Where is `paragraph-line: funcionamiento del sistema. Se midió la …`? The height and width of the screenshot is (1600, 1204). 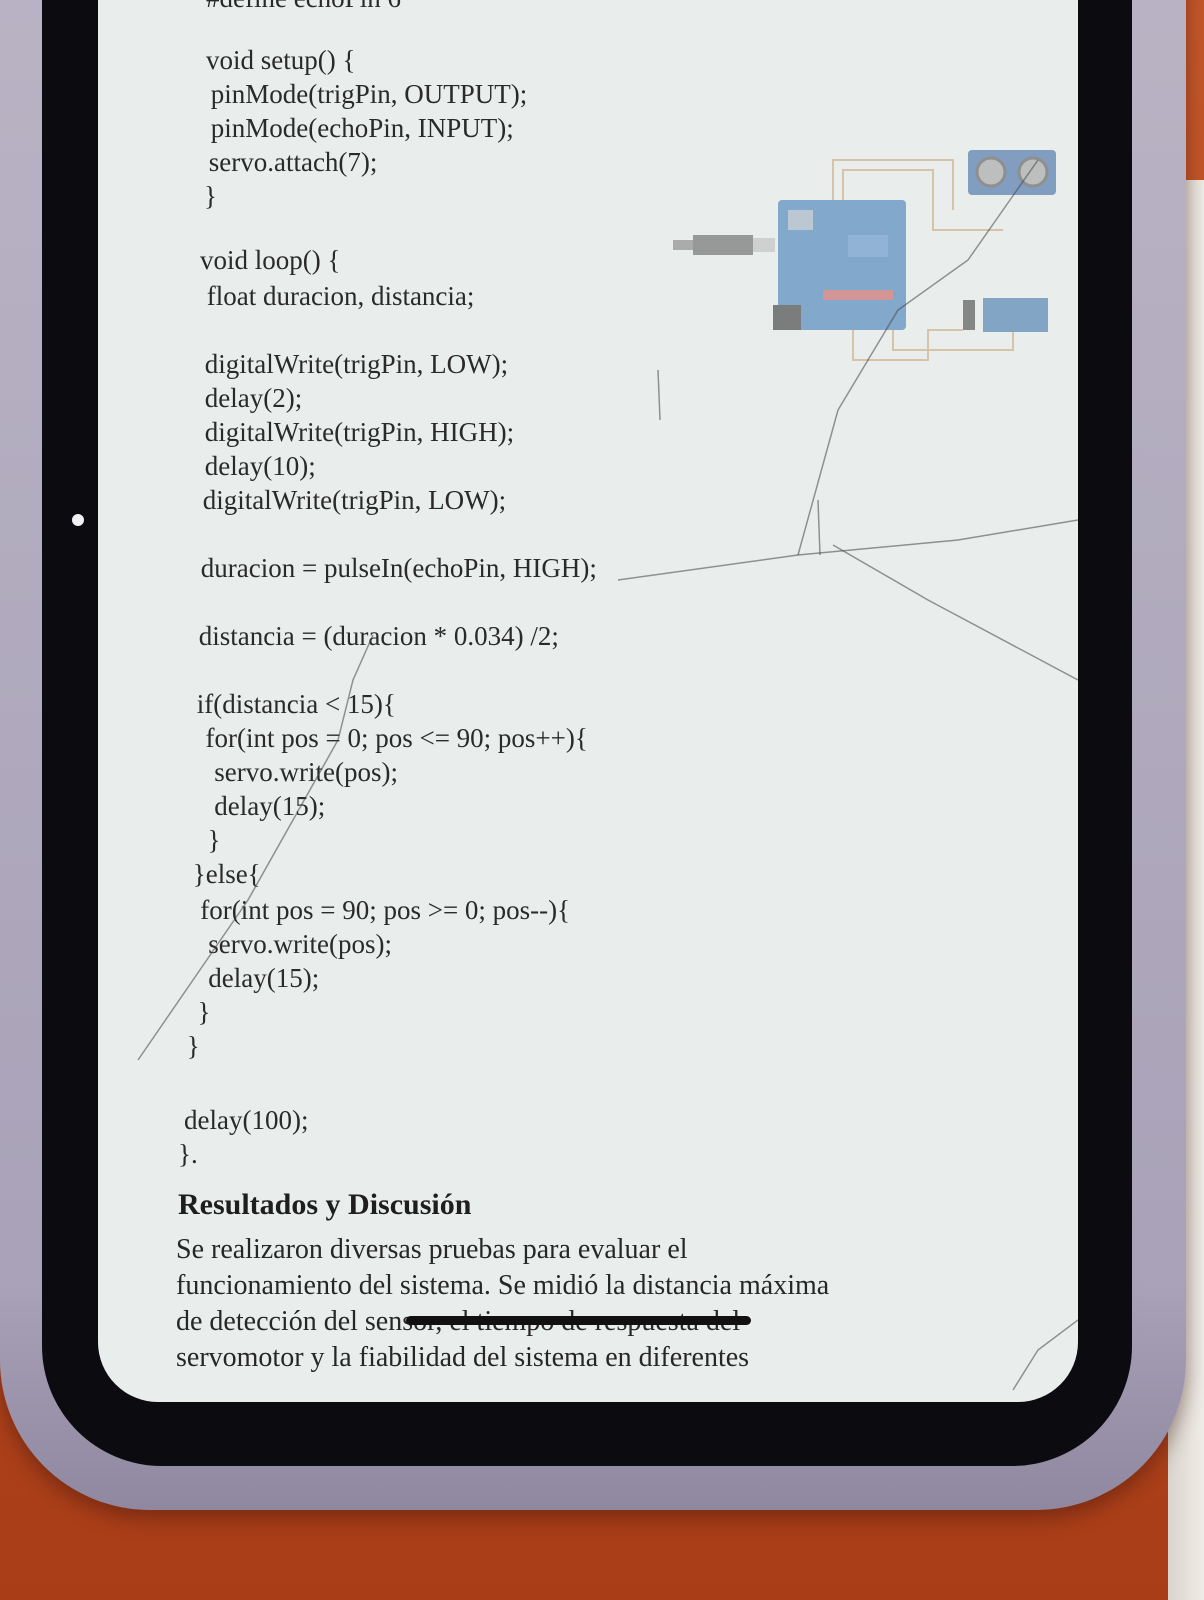 paragraph-line: funcionamiento del sistema. Se midió la … is located at coordinates (503, 1285).